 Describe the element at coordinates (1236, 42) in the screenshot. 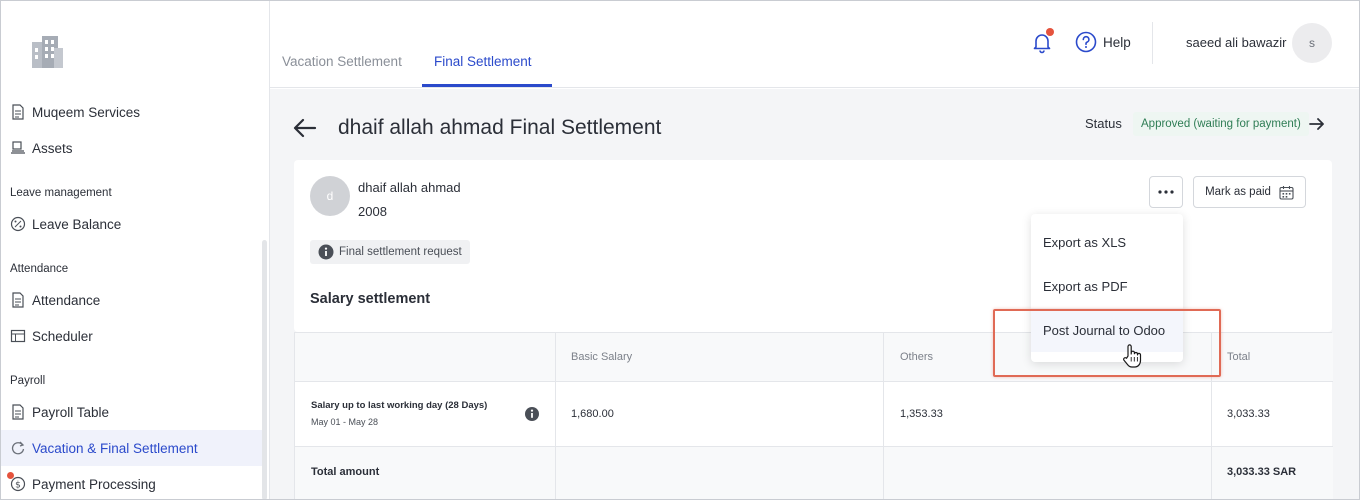

I see `user-name: saeed ali bawazir` at that location.